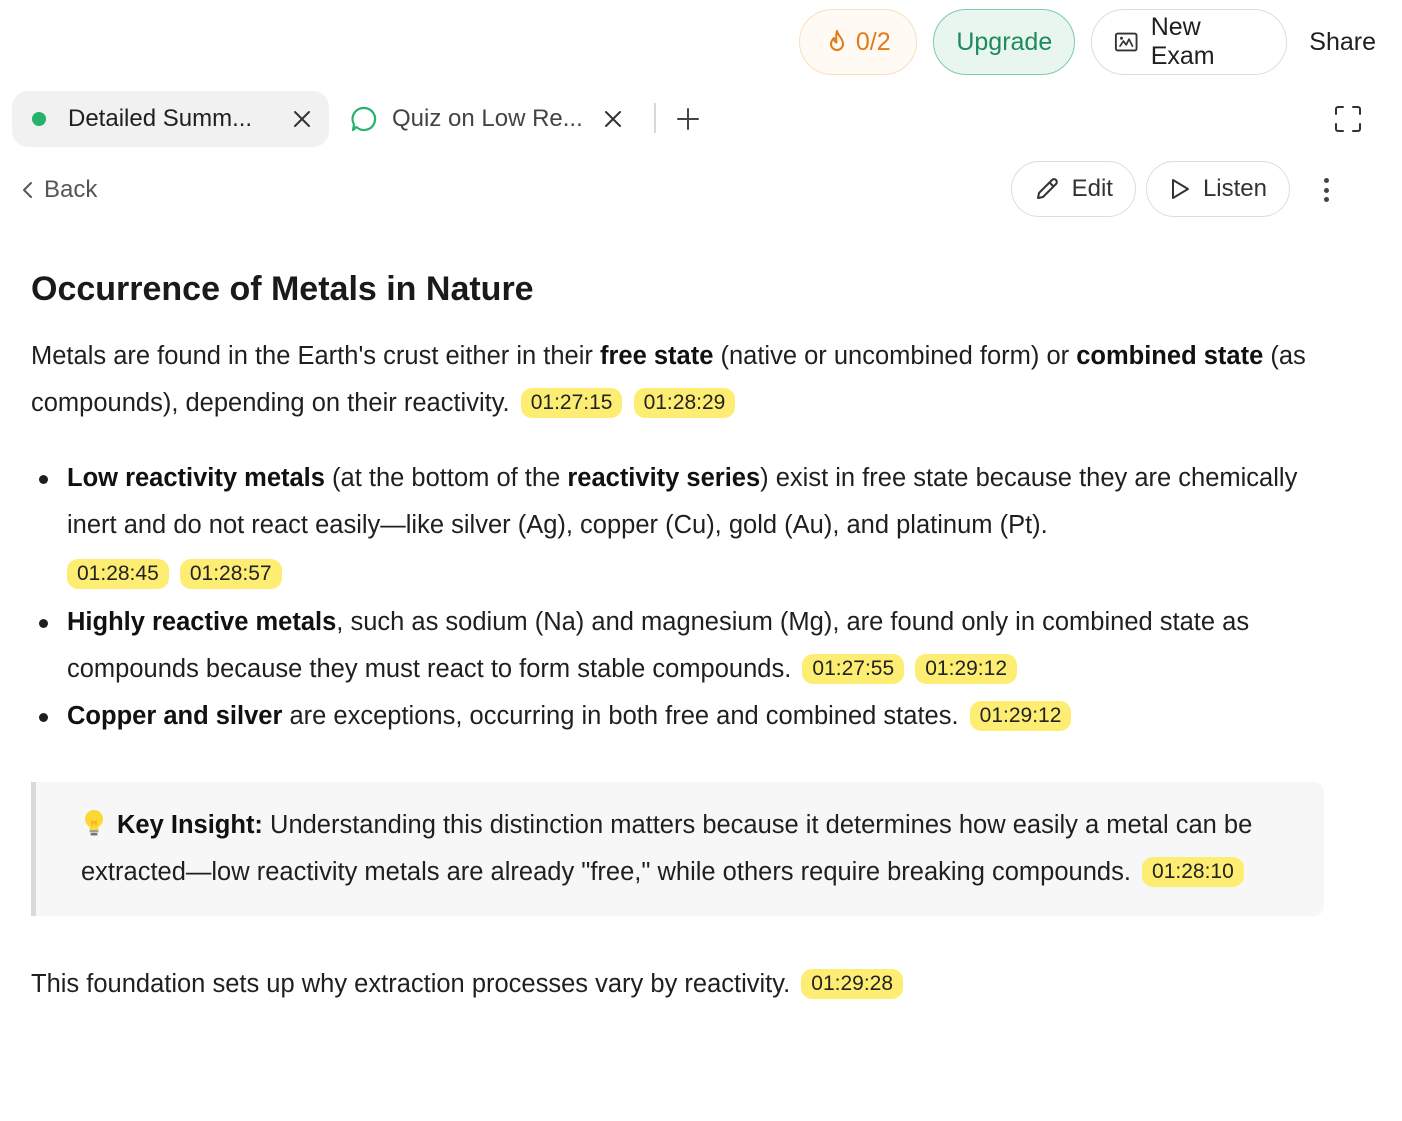 This screenshot has width=1402, height=1121. Describe the element at coordinates (1326, 190) in the screenshot. I see `more-options-icon` at that location.